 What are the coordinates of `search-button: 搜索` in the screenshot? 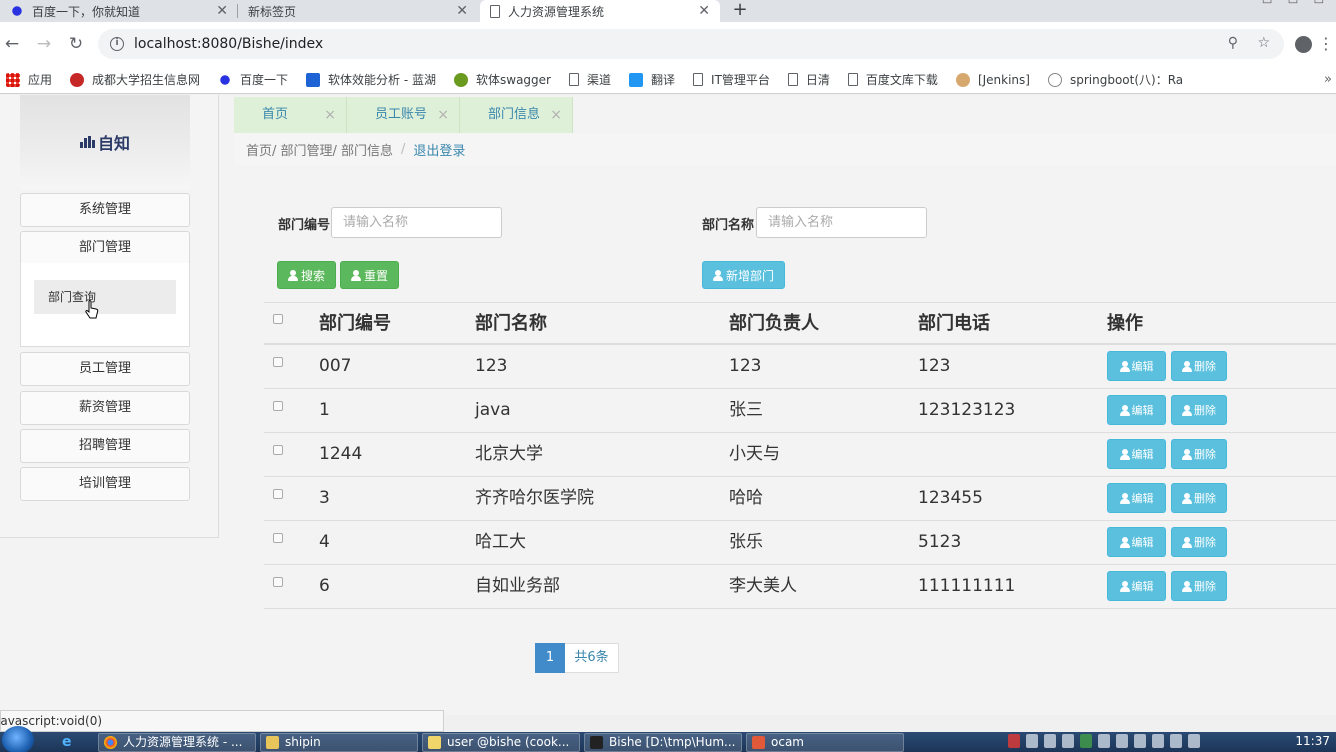 It's located at (306, 275).